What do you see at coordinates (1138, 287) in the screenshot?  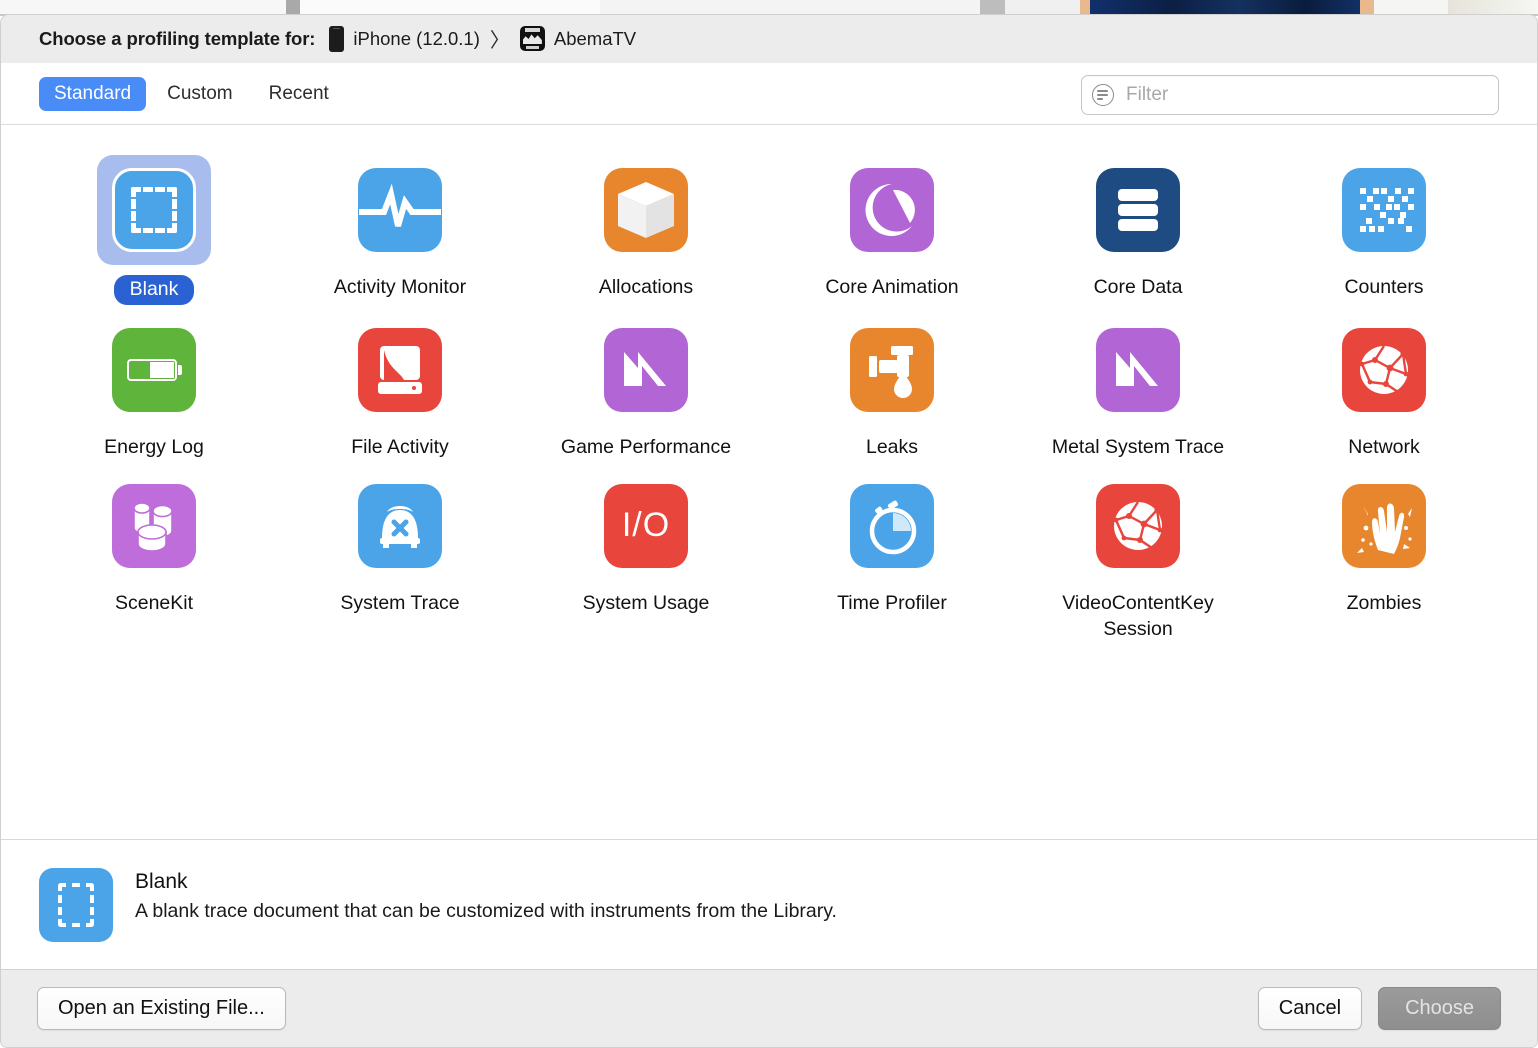 I see `template-label: Core Data` at bounding box center [1138, 287].